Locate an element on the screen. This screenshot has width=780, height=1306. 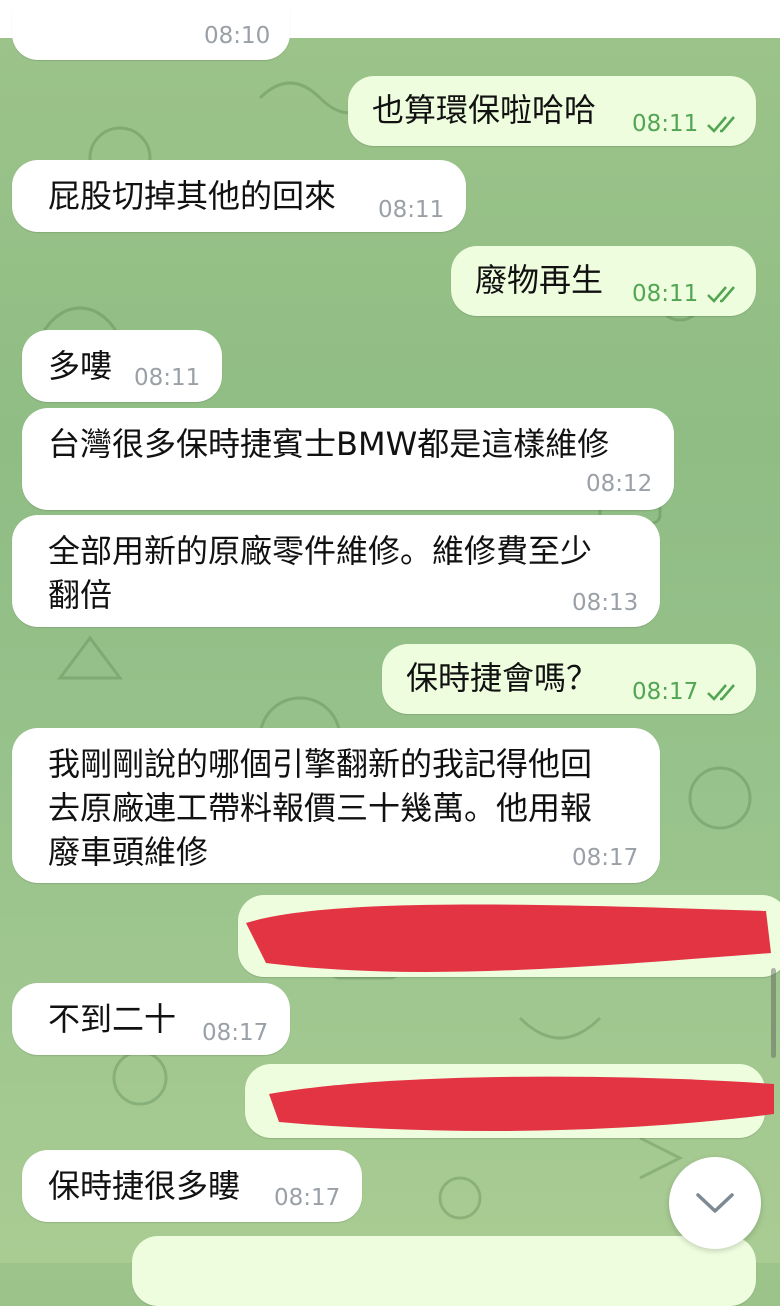
message-bubble-incoming: 全部用新的原廠零件維修。維修費至少 翻倍 08:13 is located at coordinates (336, 571).